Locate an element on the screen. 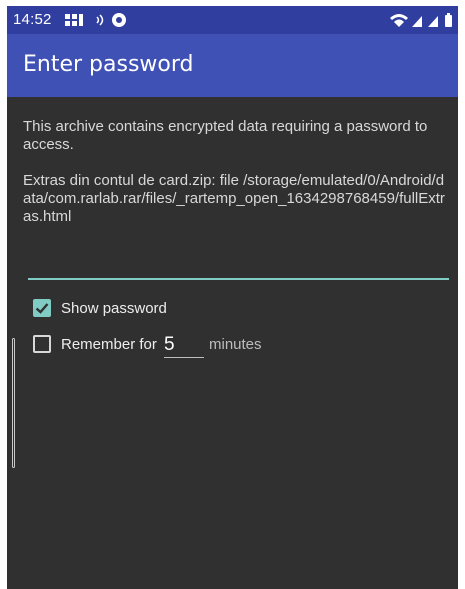 The width and height of the screenshot is (465, 589). circle-app-icon is located at coordinates (119, 20).